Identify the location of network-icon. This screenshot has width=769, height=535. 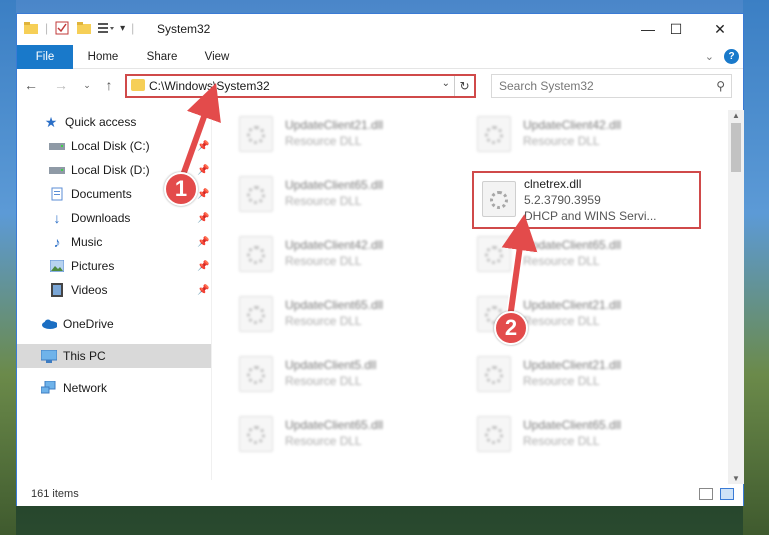
(49, 388).